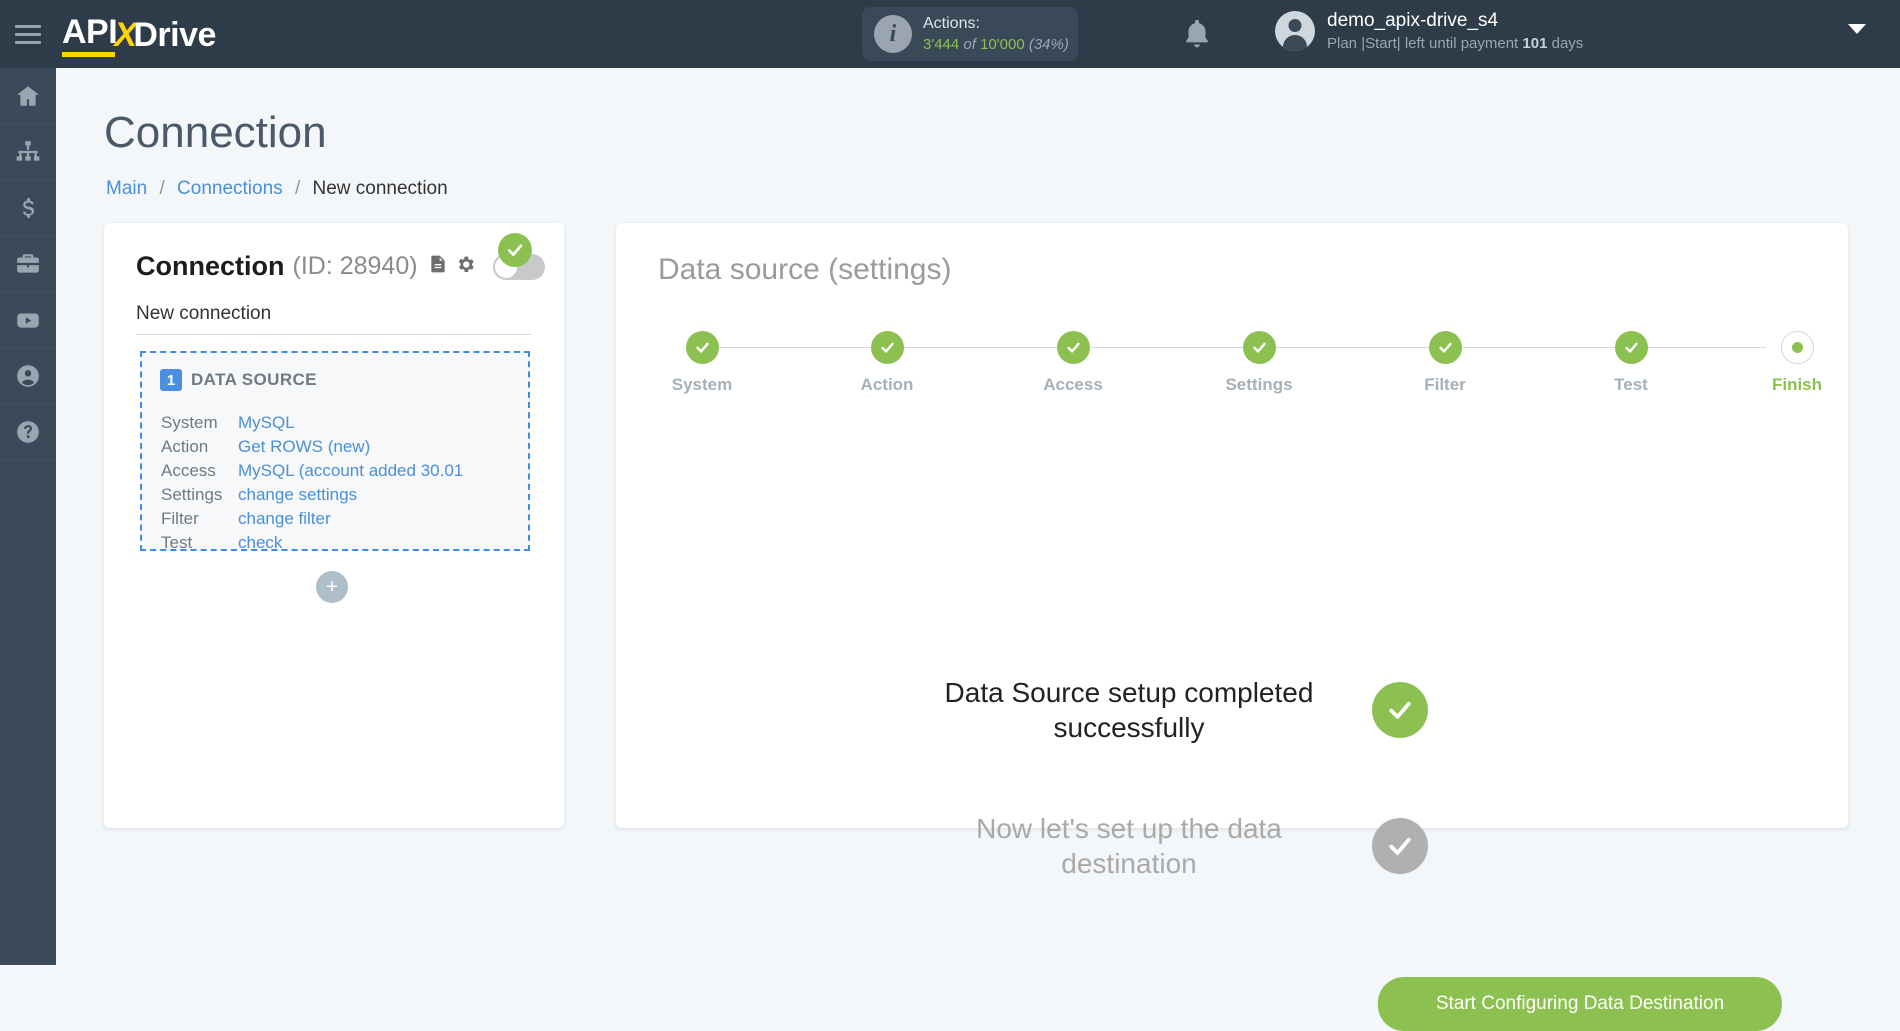 The image size is (1900, 1031). What do you see at coordinates (1129, 846) in the screenshot?
I see `next-step-message: Now let's set up the data destination` at bounding box center [1129, 846].